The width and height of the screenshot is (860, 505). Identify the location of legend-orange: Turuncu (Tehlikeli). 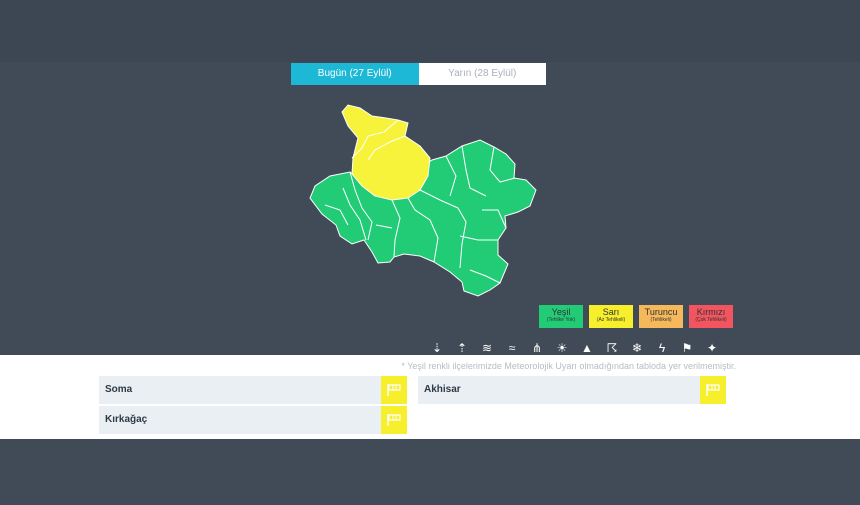
(661, 316).